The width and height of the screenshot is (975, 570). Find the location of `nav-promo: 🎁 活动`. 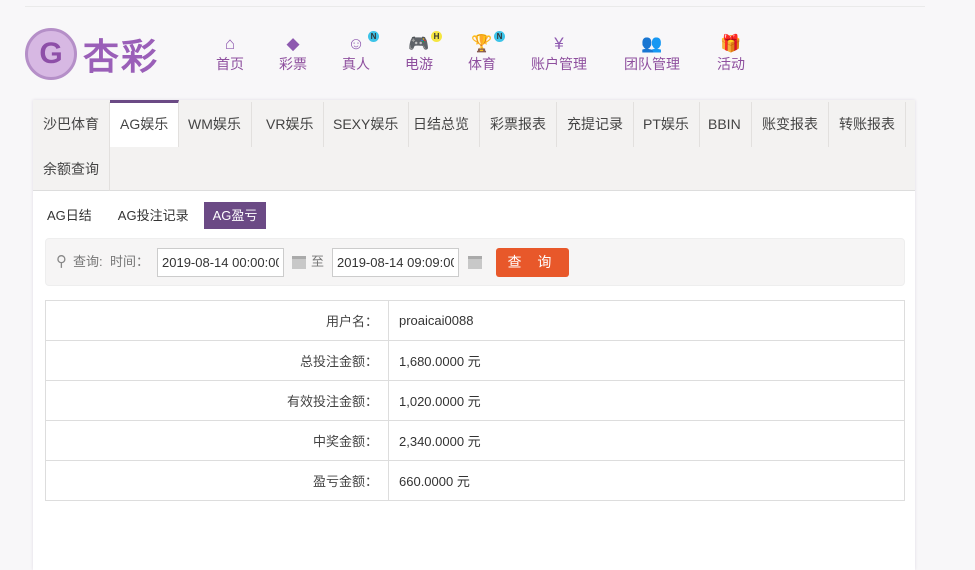

nav-promo: 🎁 活动 is located at coordinates (731, 54).